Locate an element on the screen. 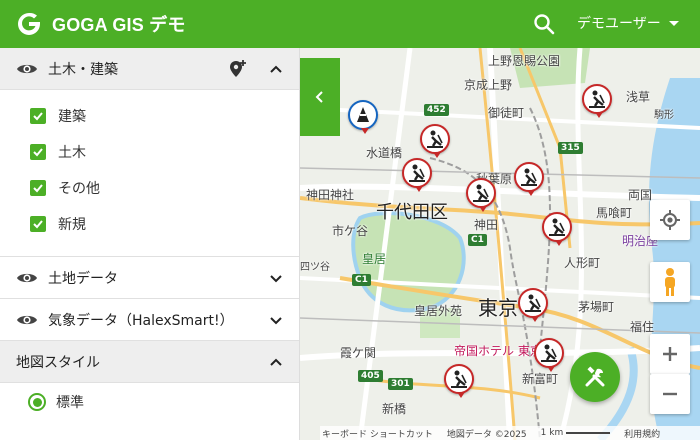 The image size is (700, 440). tools-icon is located at coordinates (595, 376).